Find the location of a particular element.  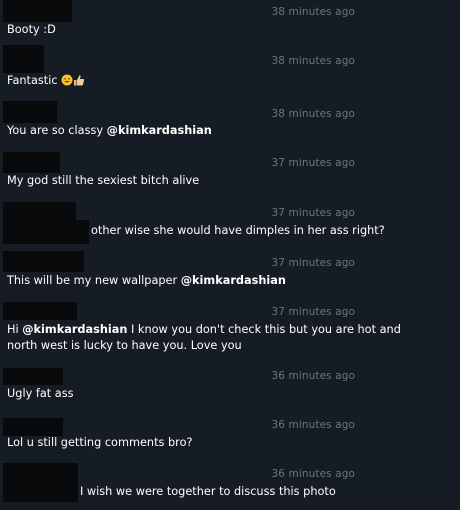

comment-body: Ugly fat ass is located at coordinates (40, 393).